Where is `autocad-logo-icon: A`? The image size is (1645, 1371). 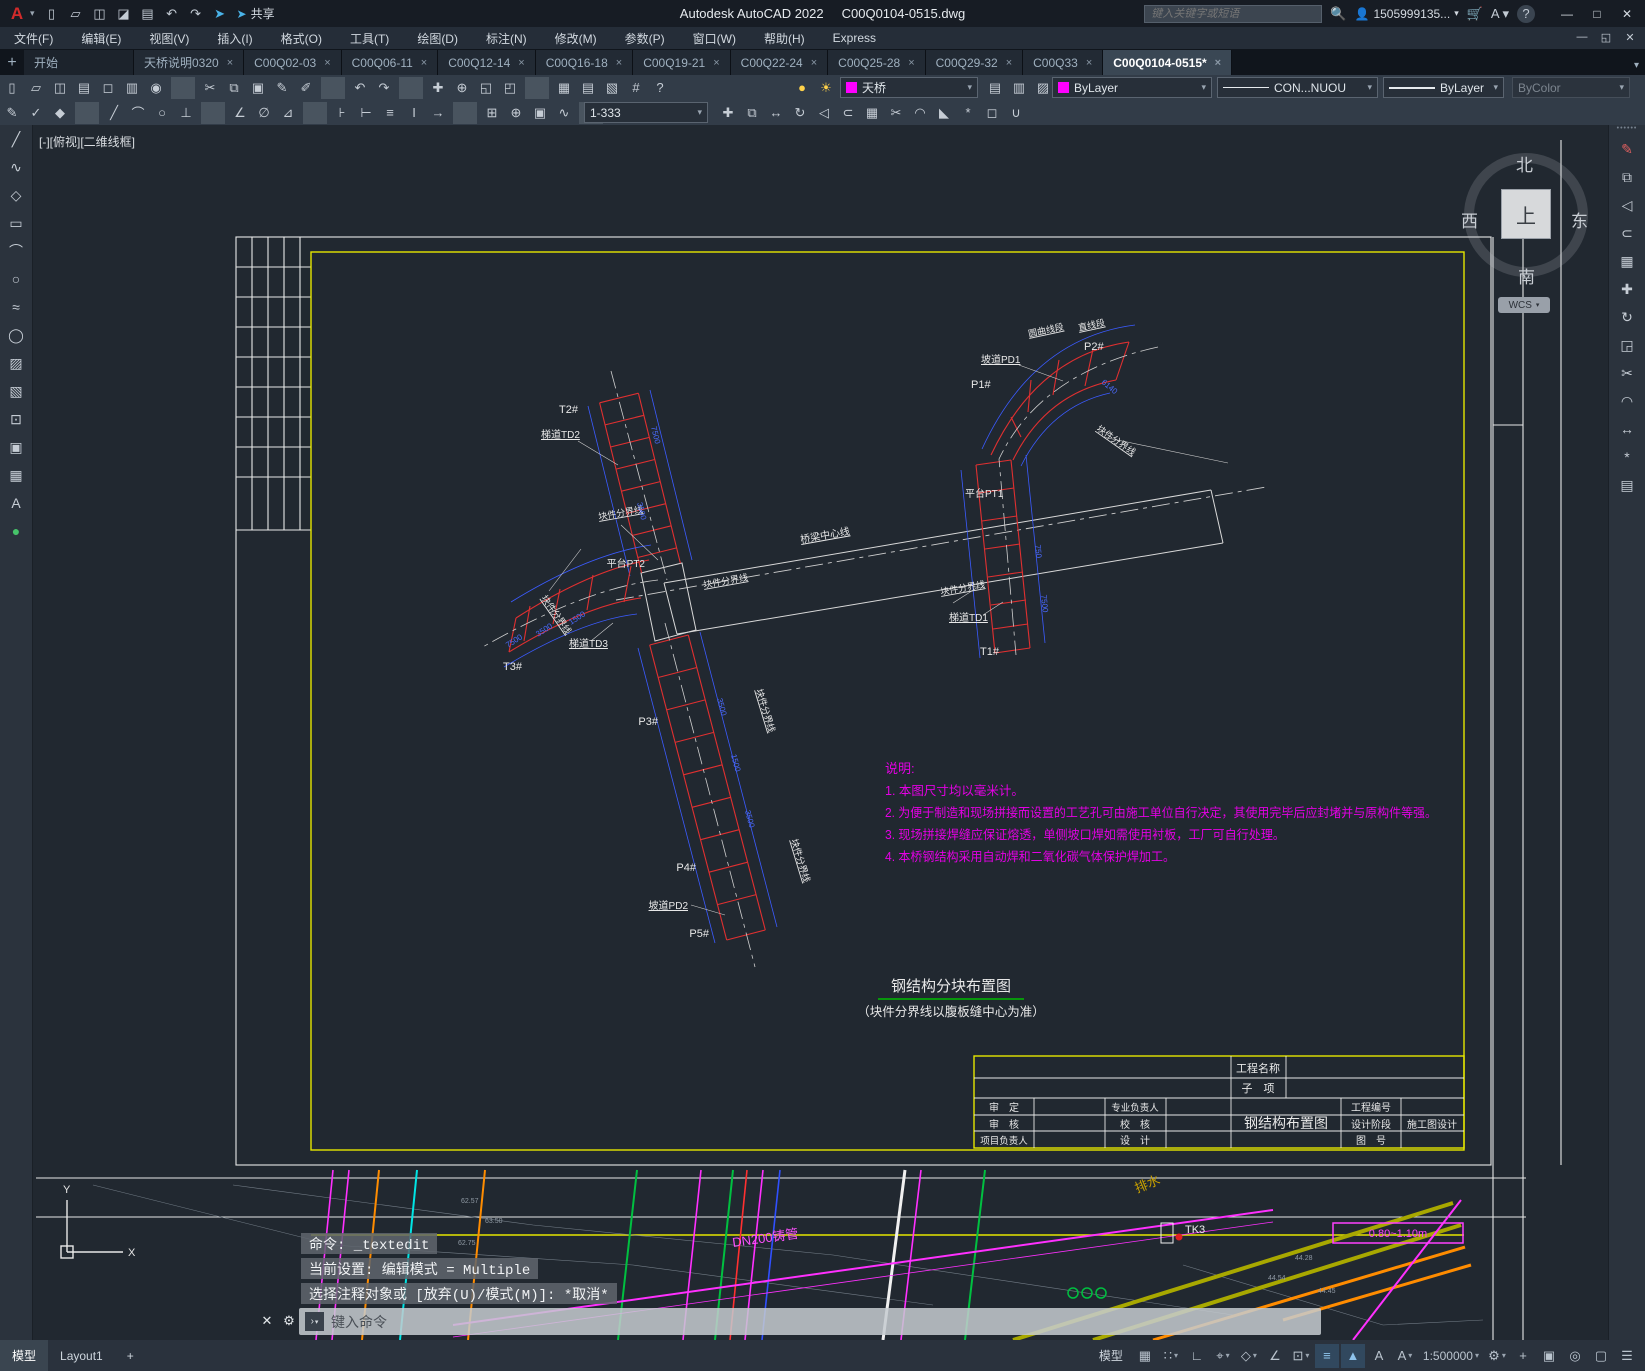
autocad-logo-icon: A is located at coordinates (17, 14).